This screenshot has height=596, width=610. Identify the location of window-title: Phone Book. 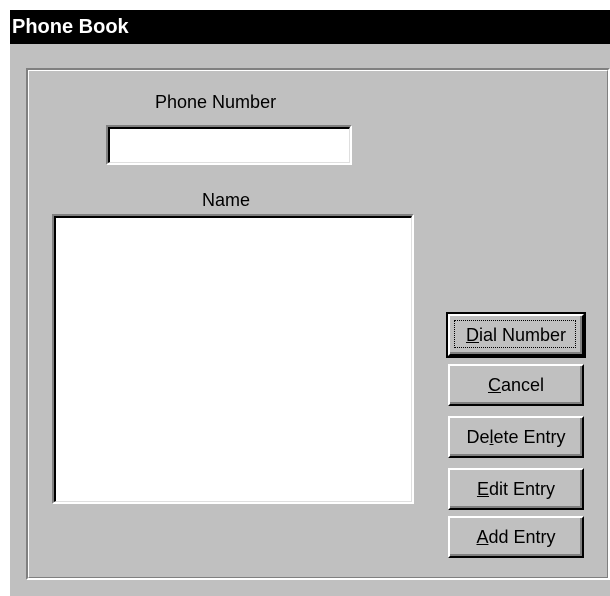
(310, 27).